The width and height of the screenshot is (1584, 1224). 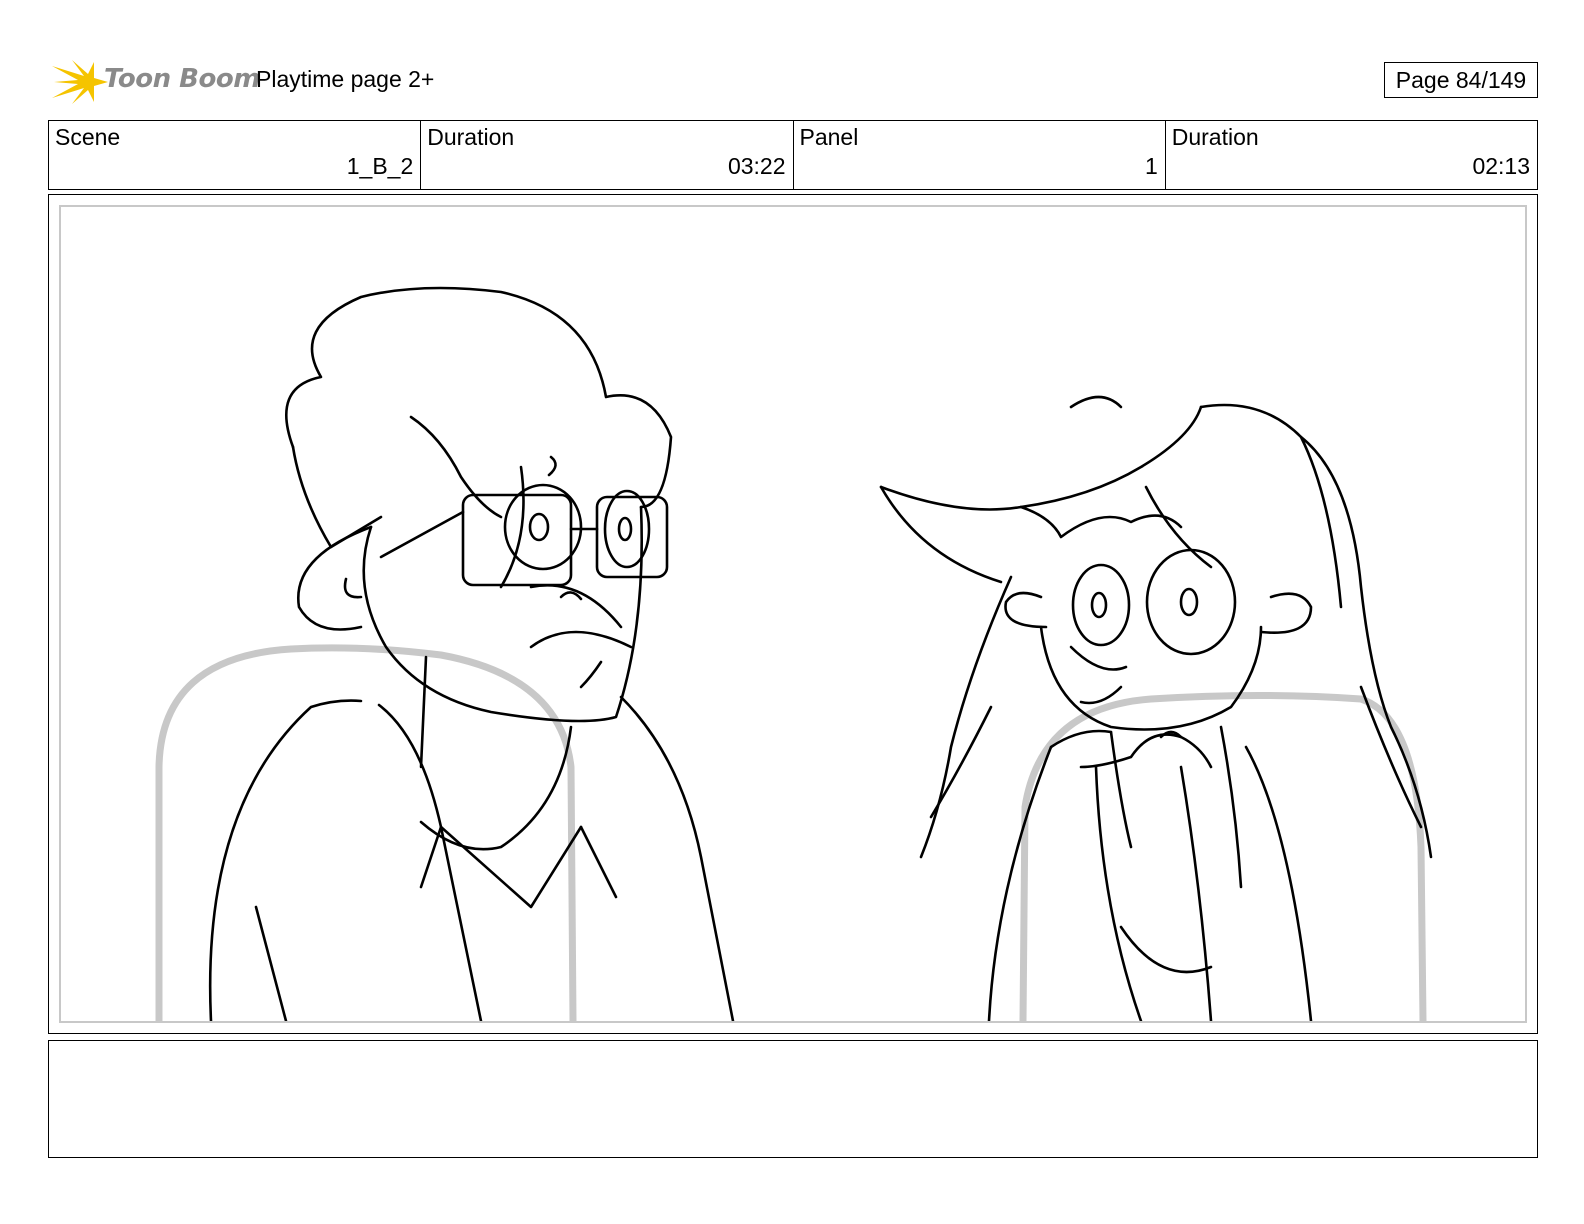 I want to click on page-label: Page, so click(x=1422, y=80).